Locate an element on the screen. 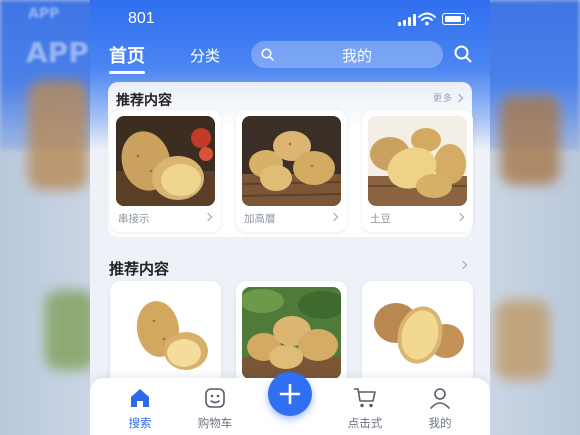 The height and width of the screenshot is (435, 580). tab-profile: 我的 is located at coordinates (440, 406).